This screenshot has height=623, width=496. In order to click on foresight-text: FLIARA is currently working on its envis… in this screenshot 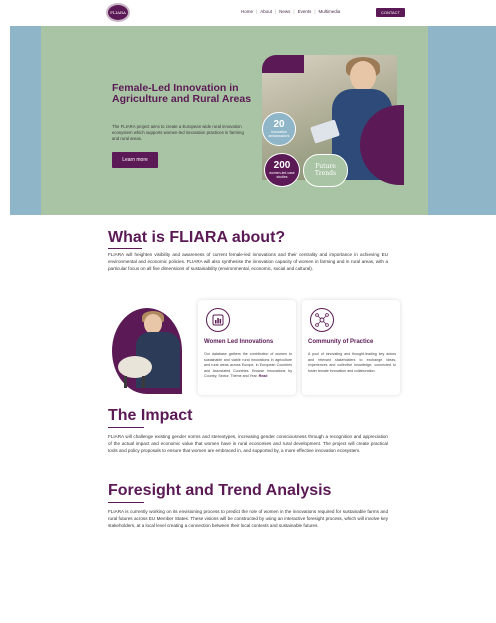, I will do `click(248, 518)`.